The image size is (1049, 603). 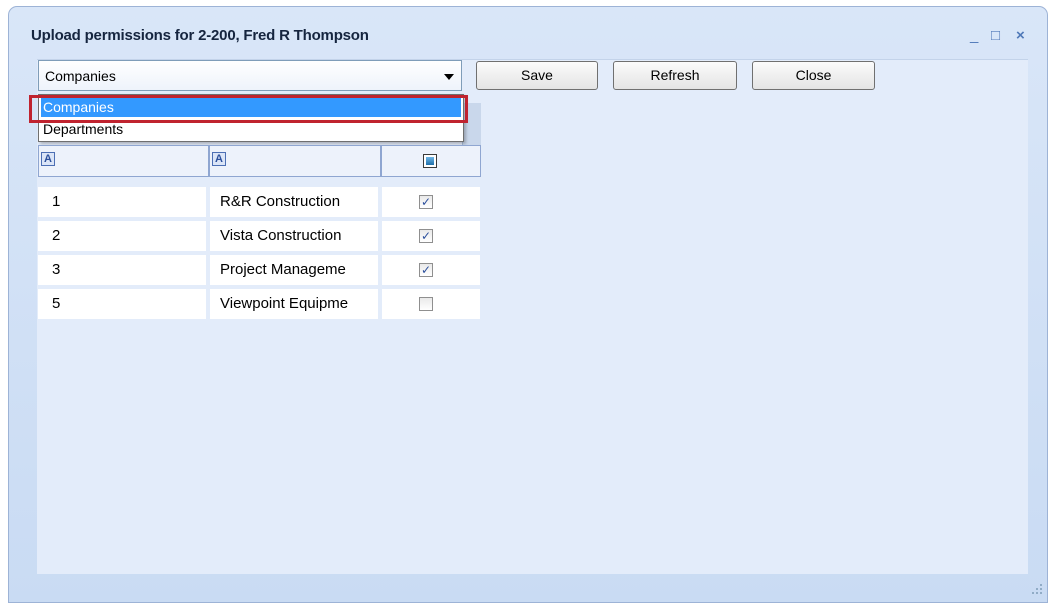 What do you see at coordinates (813, 75) in the screenshot?
I see `close-button: Close` at bounding box center [813, 75].